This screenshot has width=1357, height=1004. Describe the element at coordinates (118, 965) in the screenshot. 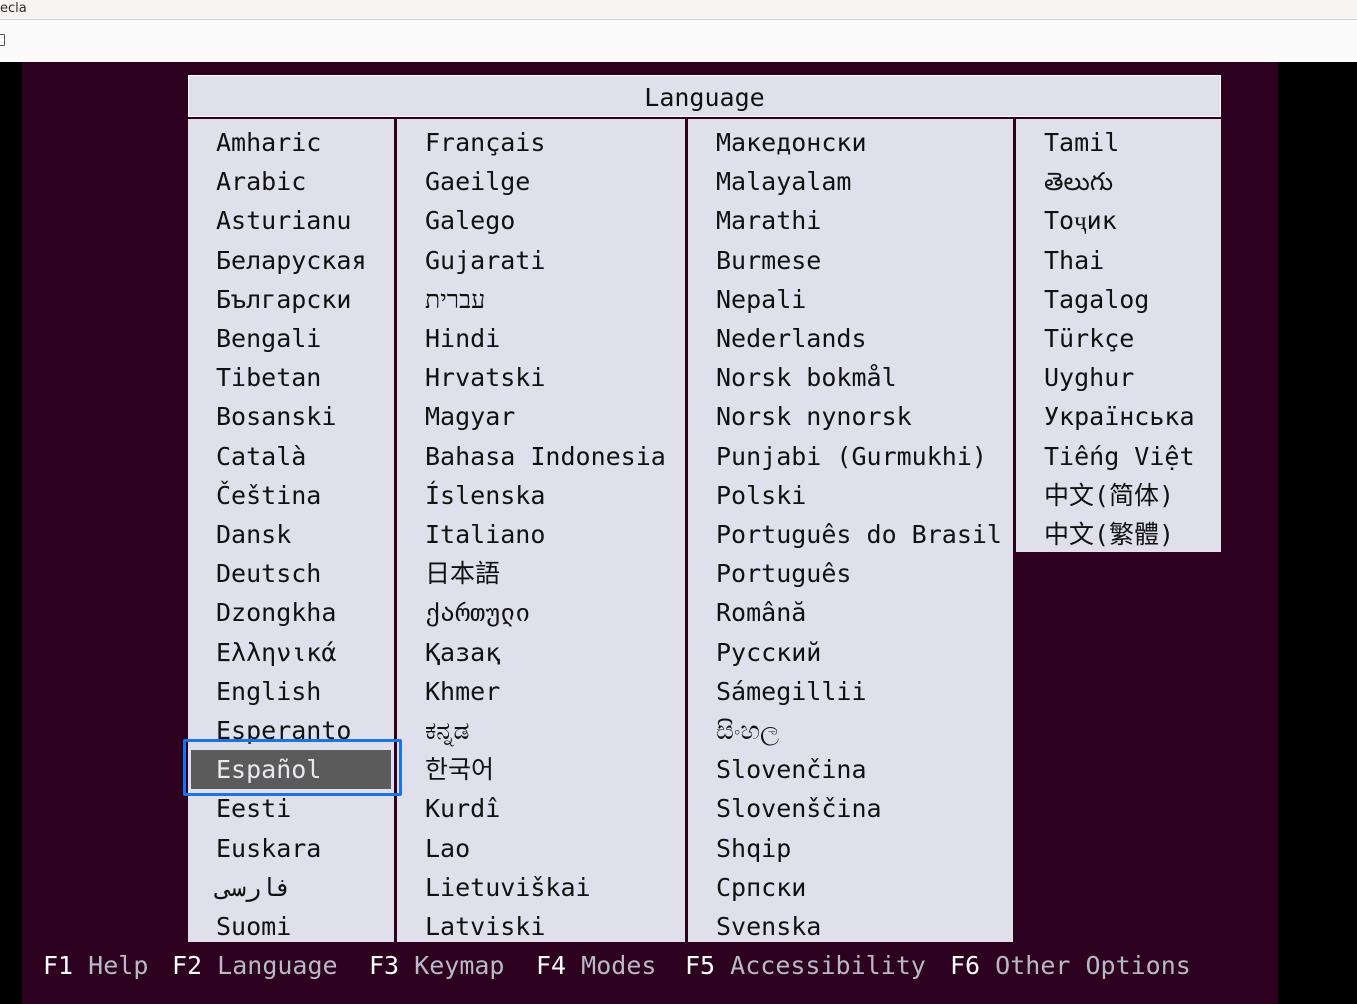

I see `fkey-label: Help` at that location.